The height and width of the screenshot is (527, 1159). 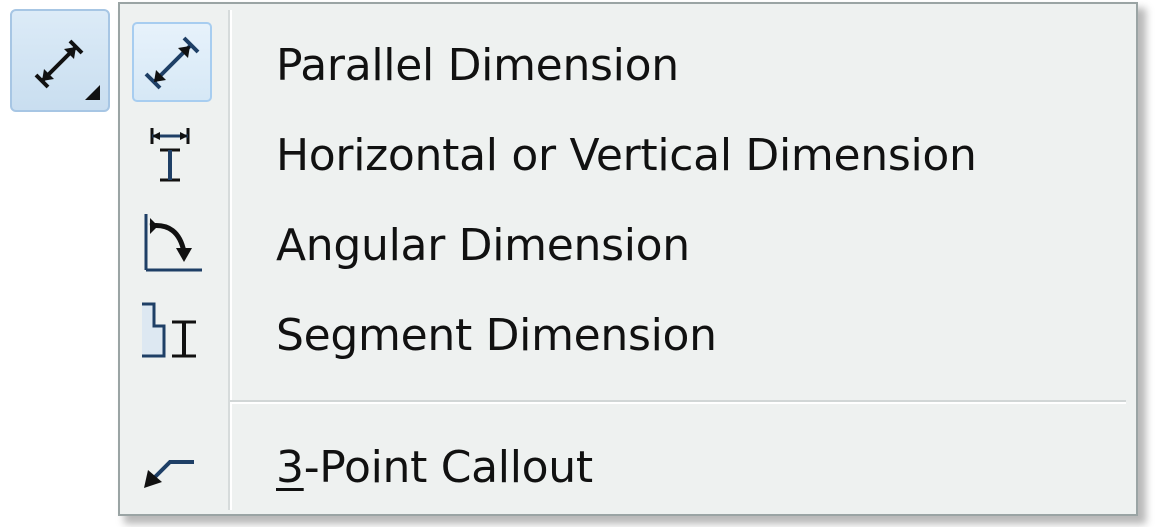 I want to click on menu-item-label: 3-Point Callout, so click(x=434, y=468).